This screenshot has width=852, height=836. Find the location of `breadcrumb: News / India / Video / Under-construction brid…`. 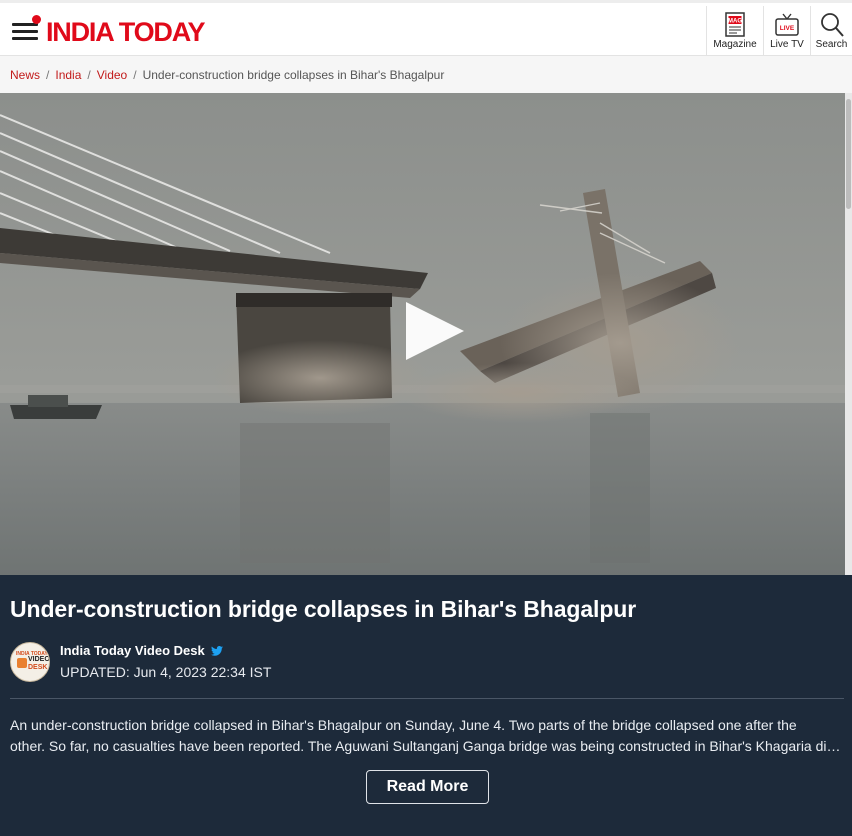

breadcrumb: News / India / Video / Under-construction brid… is located at coordinates (426, 74).